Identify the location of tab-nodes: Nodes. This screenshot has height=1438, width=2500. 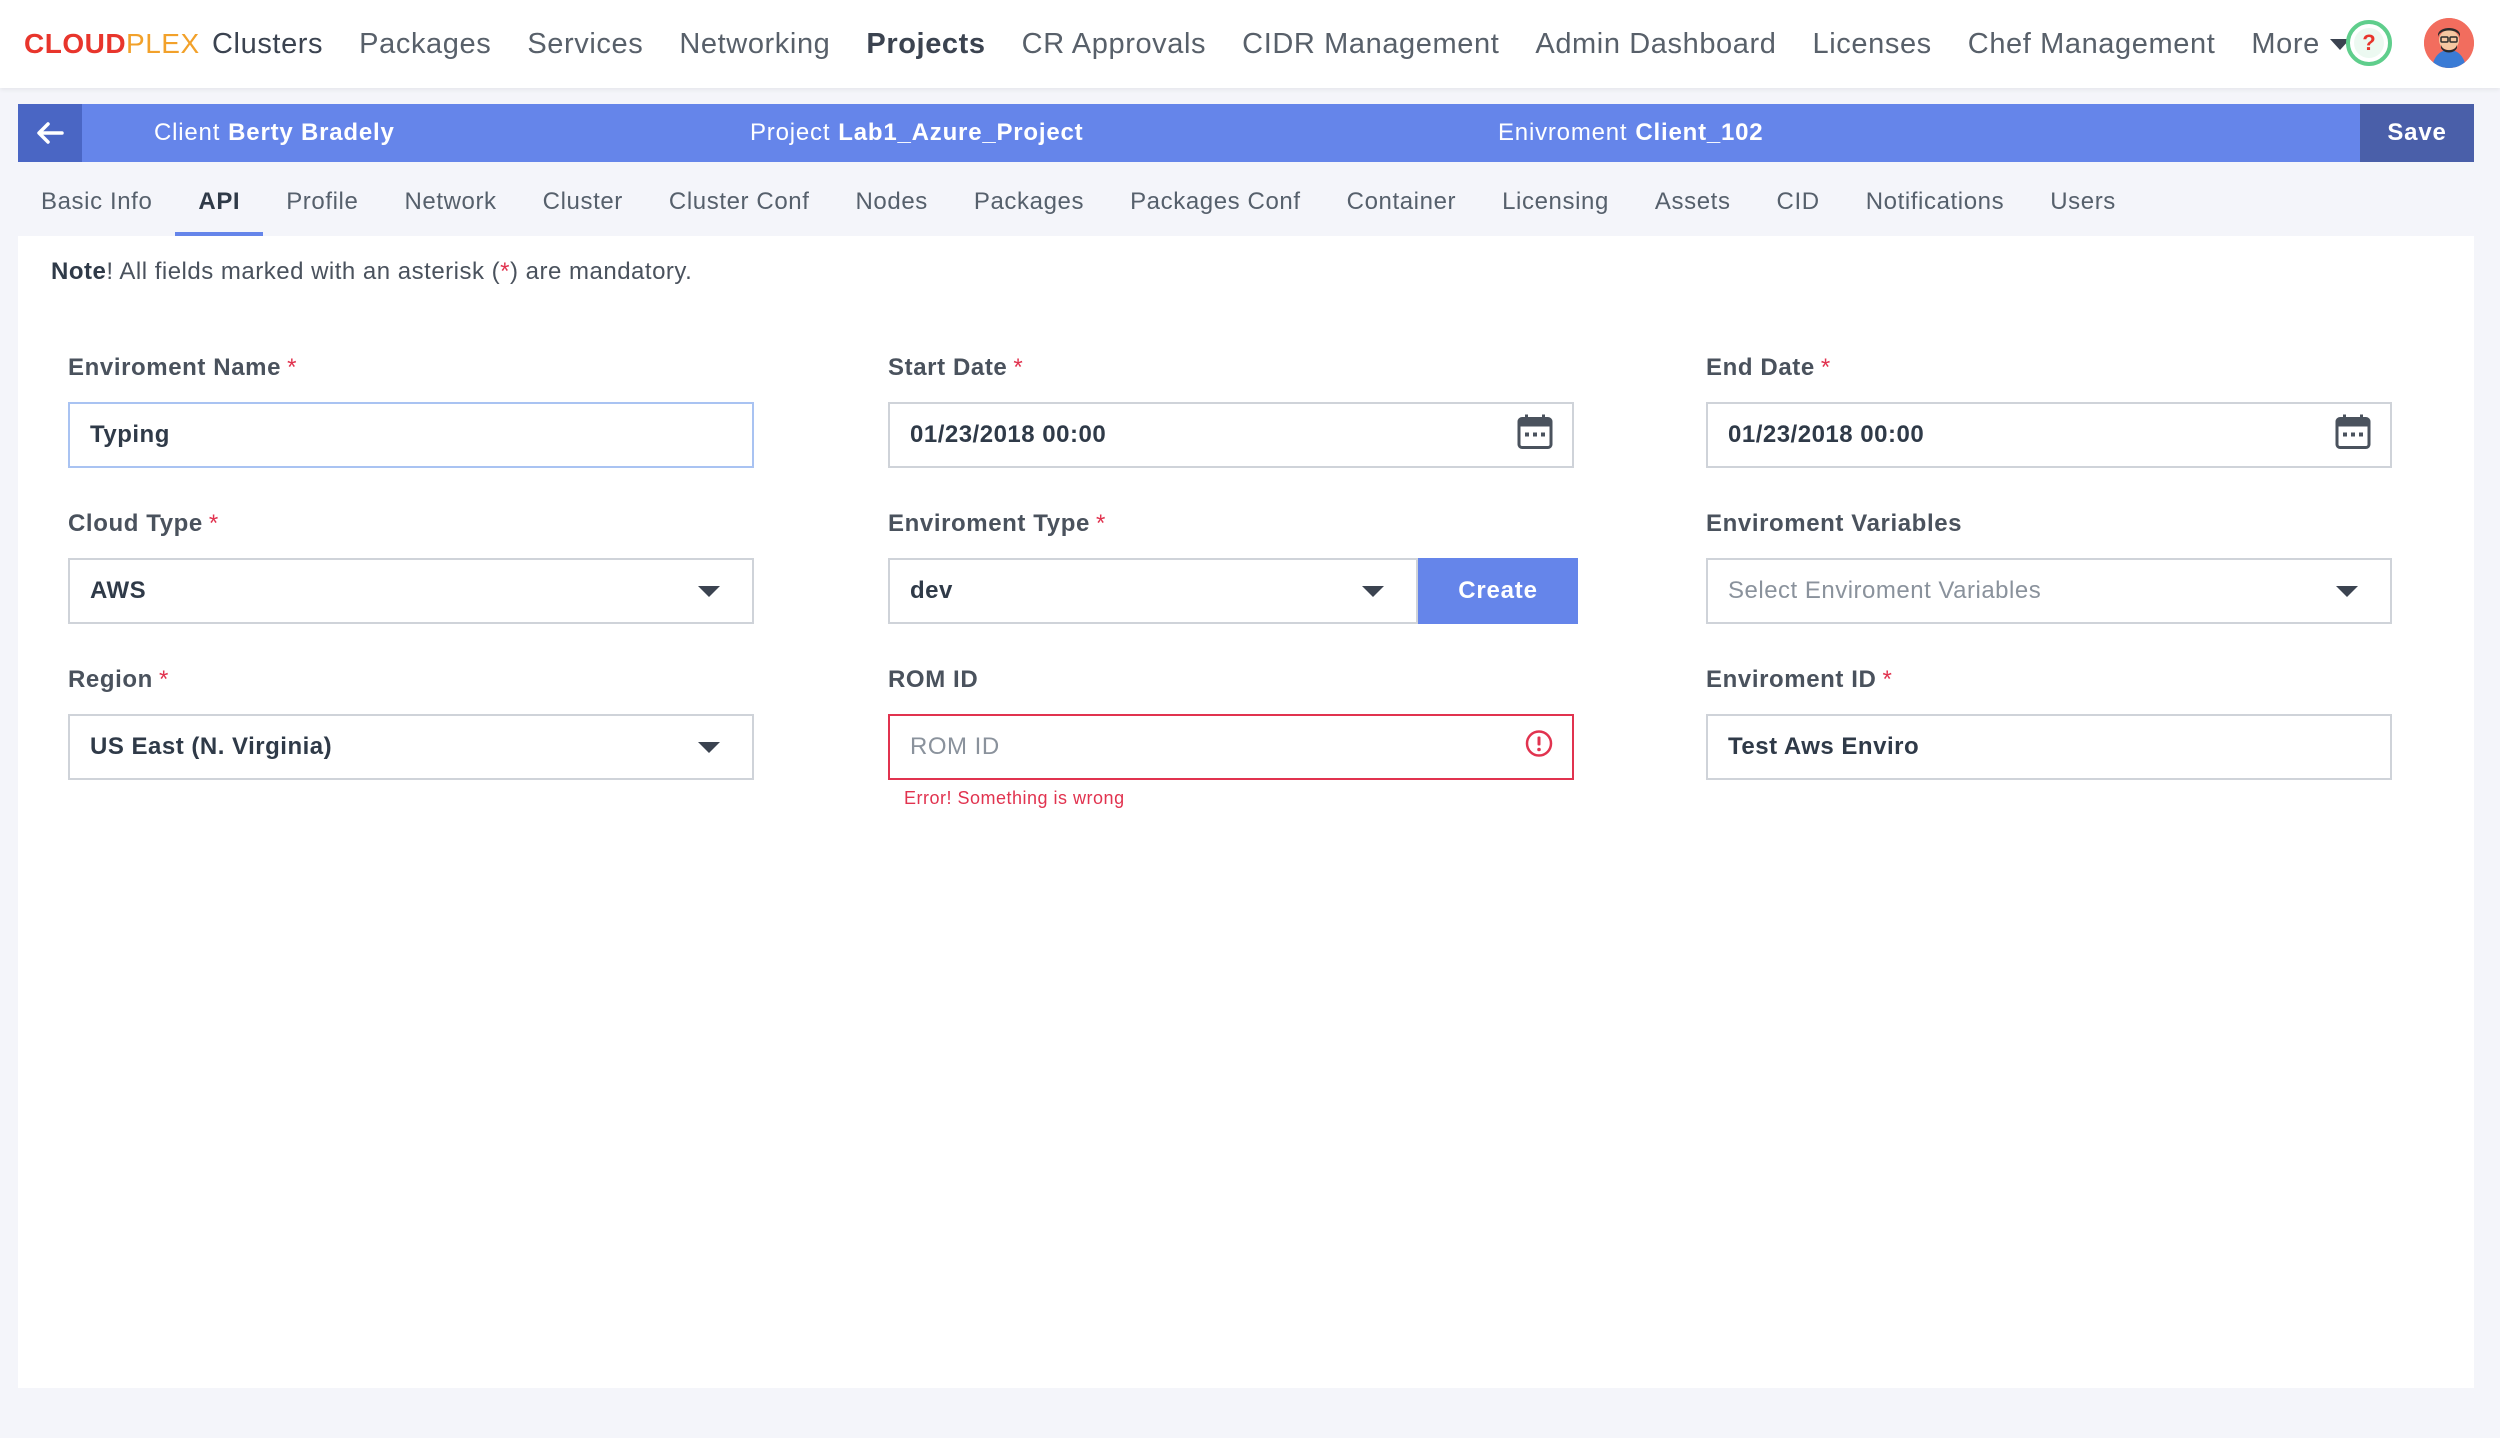
(892, 203).